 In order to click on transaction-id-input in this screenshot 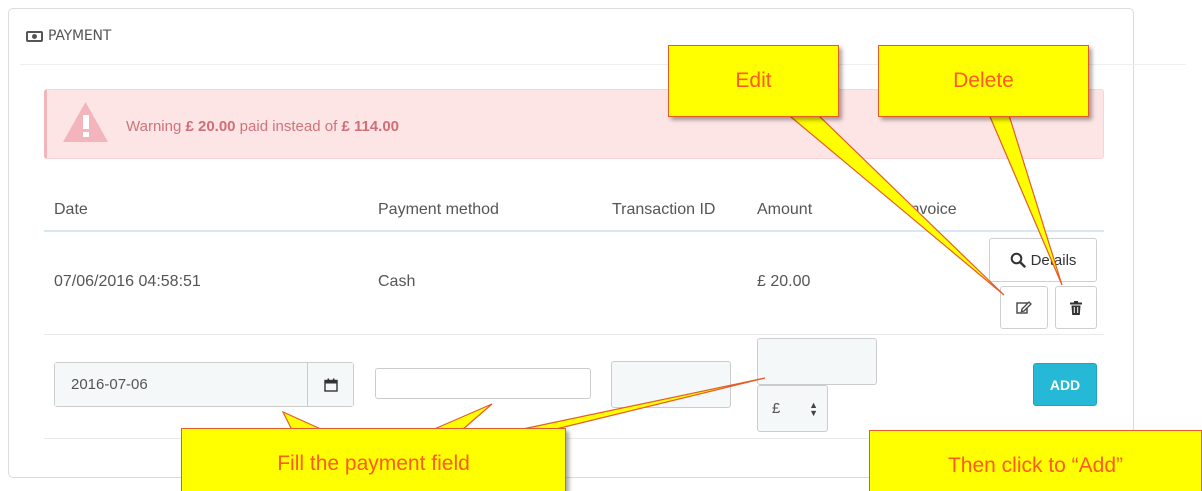, I will do `click(671, 384)`.